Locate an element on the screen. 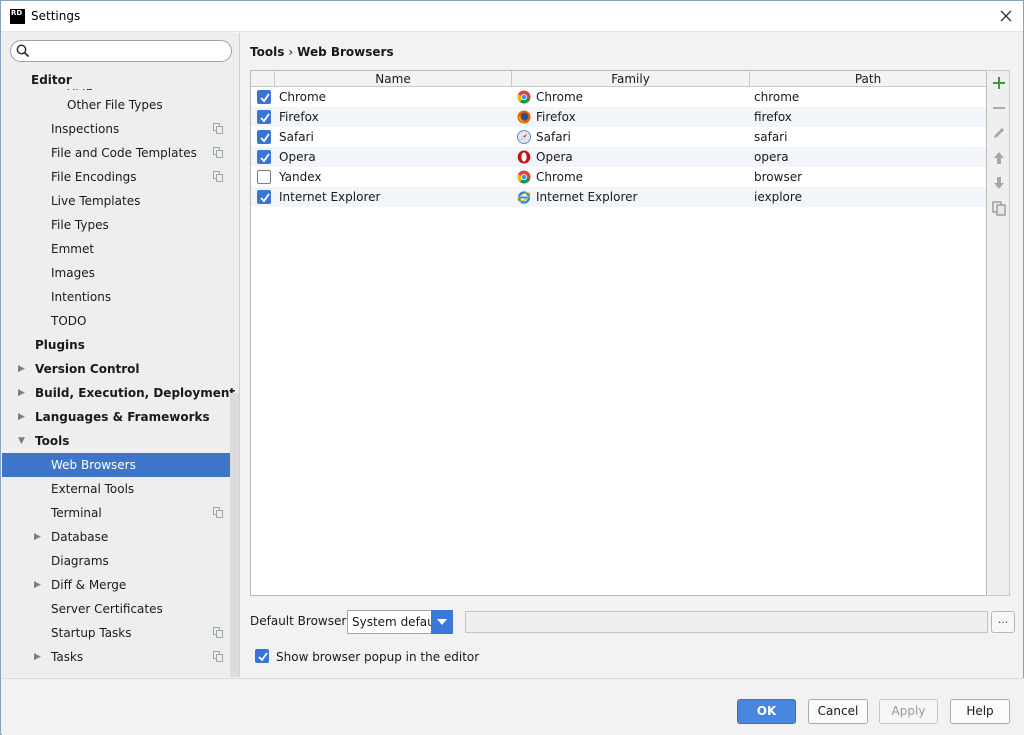 This screenshot has height=735, width=1024. browser-path-cell: browser is located at coordinates (778, 177).